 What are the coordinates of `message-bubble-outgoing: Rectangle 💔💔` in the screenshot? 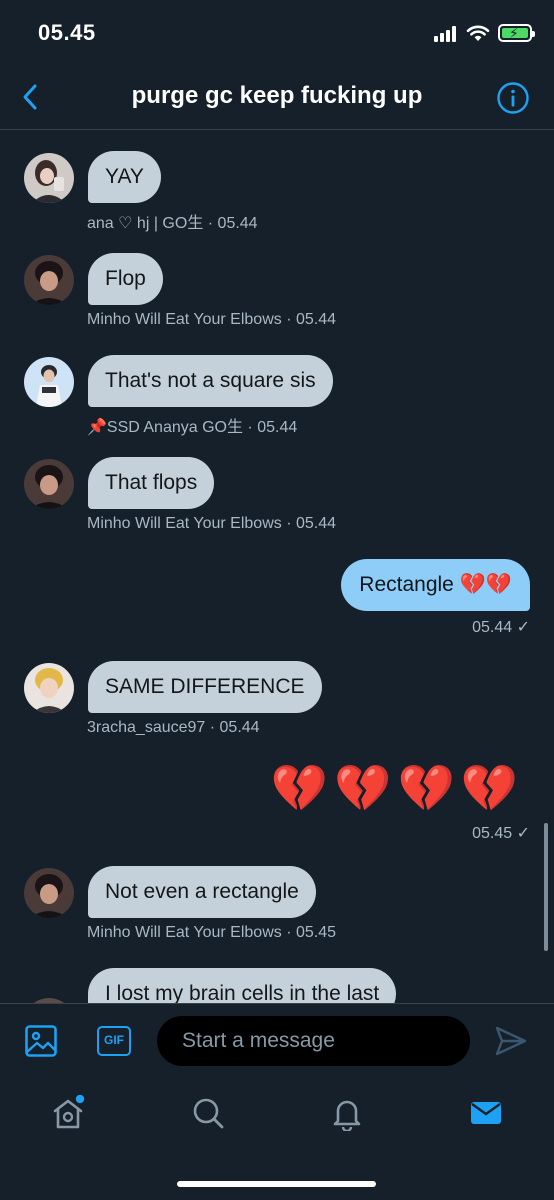 It's located at (435, 585).